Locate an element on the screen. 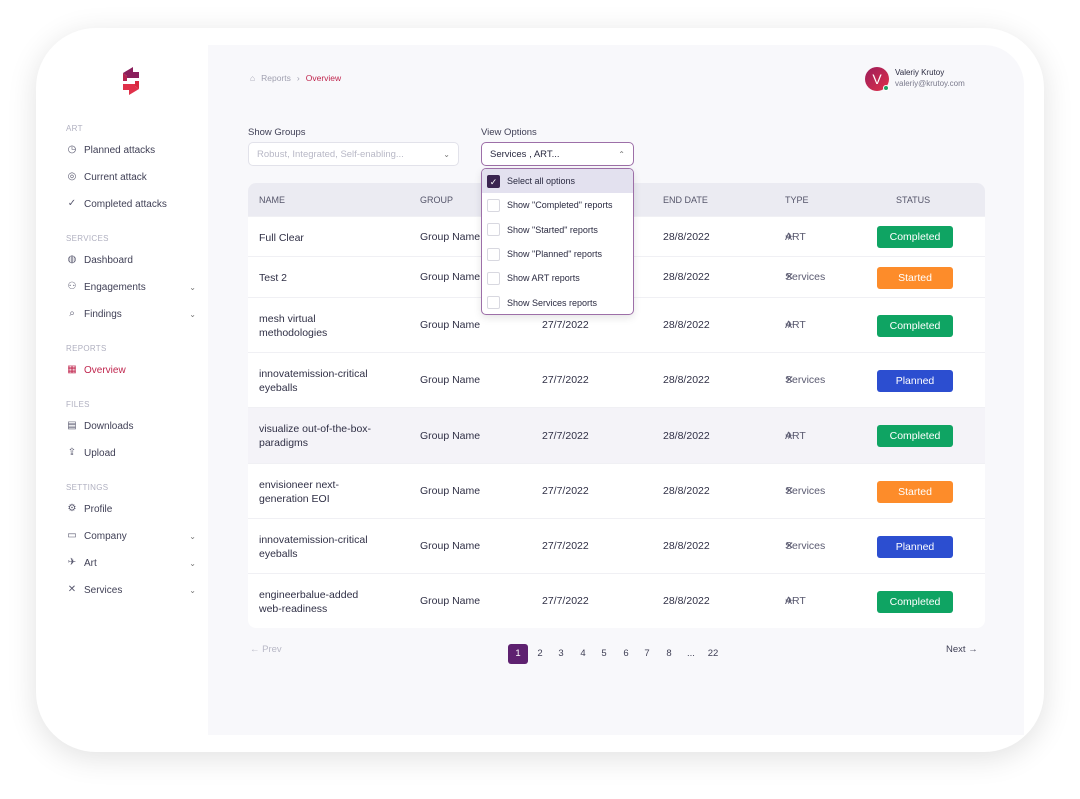  file-upload-icon: ⇪ is located at coordinates (72, 452).